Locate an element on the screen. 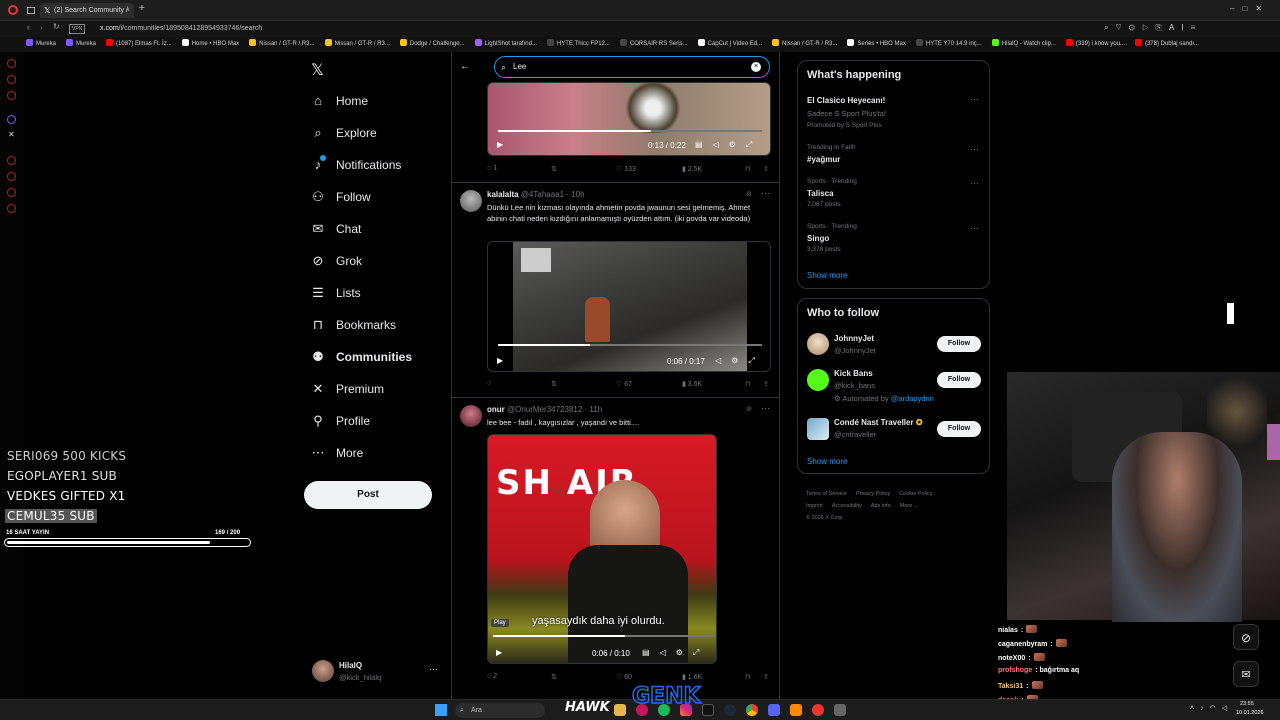 The width and height of the screenshot is (1280, 720). footer-link: Privacy Policy is located at coordinates (873, 494).